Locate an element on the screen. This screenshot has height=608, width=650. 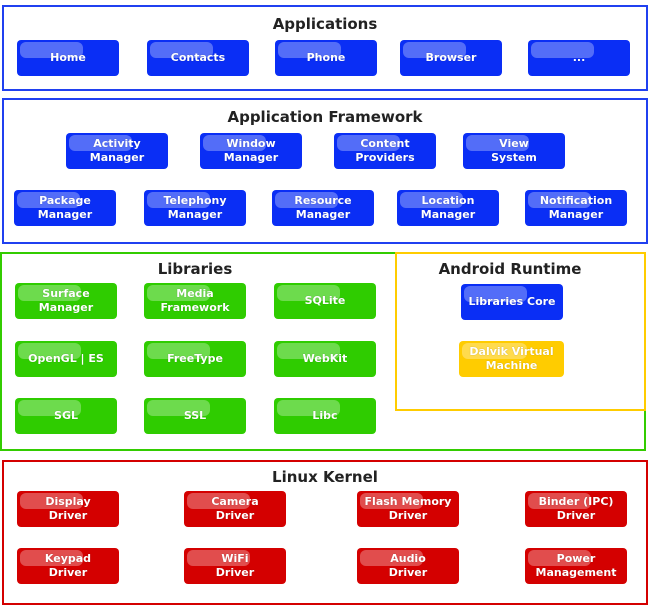
display-driver: Display Driver is located at coordinates (68, 509).